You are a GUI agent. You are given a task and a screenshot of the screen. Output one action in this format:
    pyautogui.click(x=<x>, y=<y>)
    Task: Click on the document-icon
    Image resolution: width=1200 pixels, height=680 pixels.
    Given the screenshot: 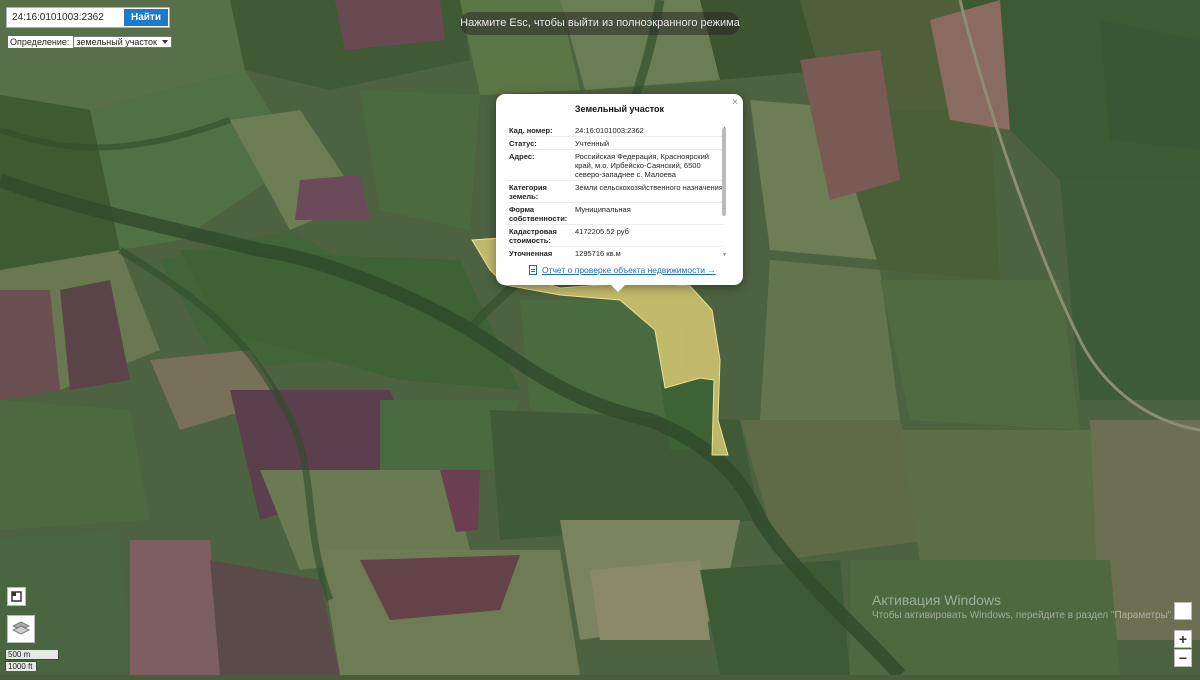 What is the action you would take?
    pyautogui.click(x=533, y=270)
    